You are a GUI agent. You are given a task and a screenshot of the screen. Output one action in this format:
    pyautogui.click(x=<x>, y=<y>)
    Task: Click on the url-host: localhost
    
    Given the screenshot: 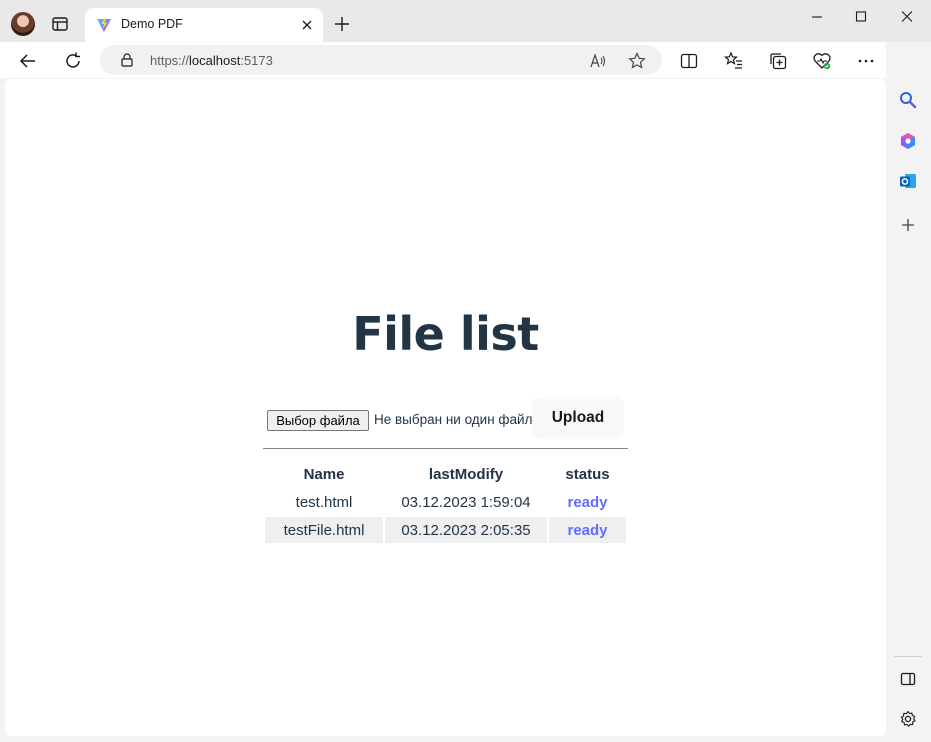 What is the action you would take?
    pyautogui.click(x=215, y=60)
    